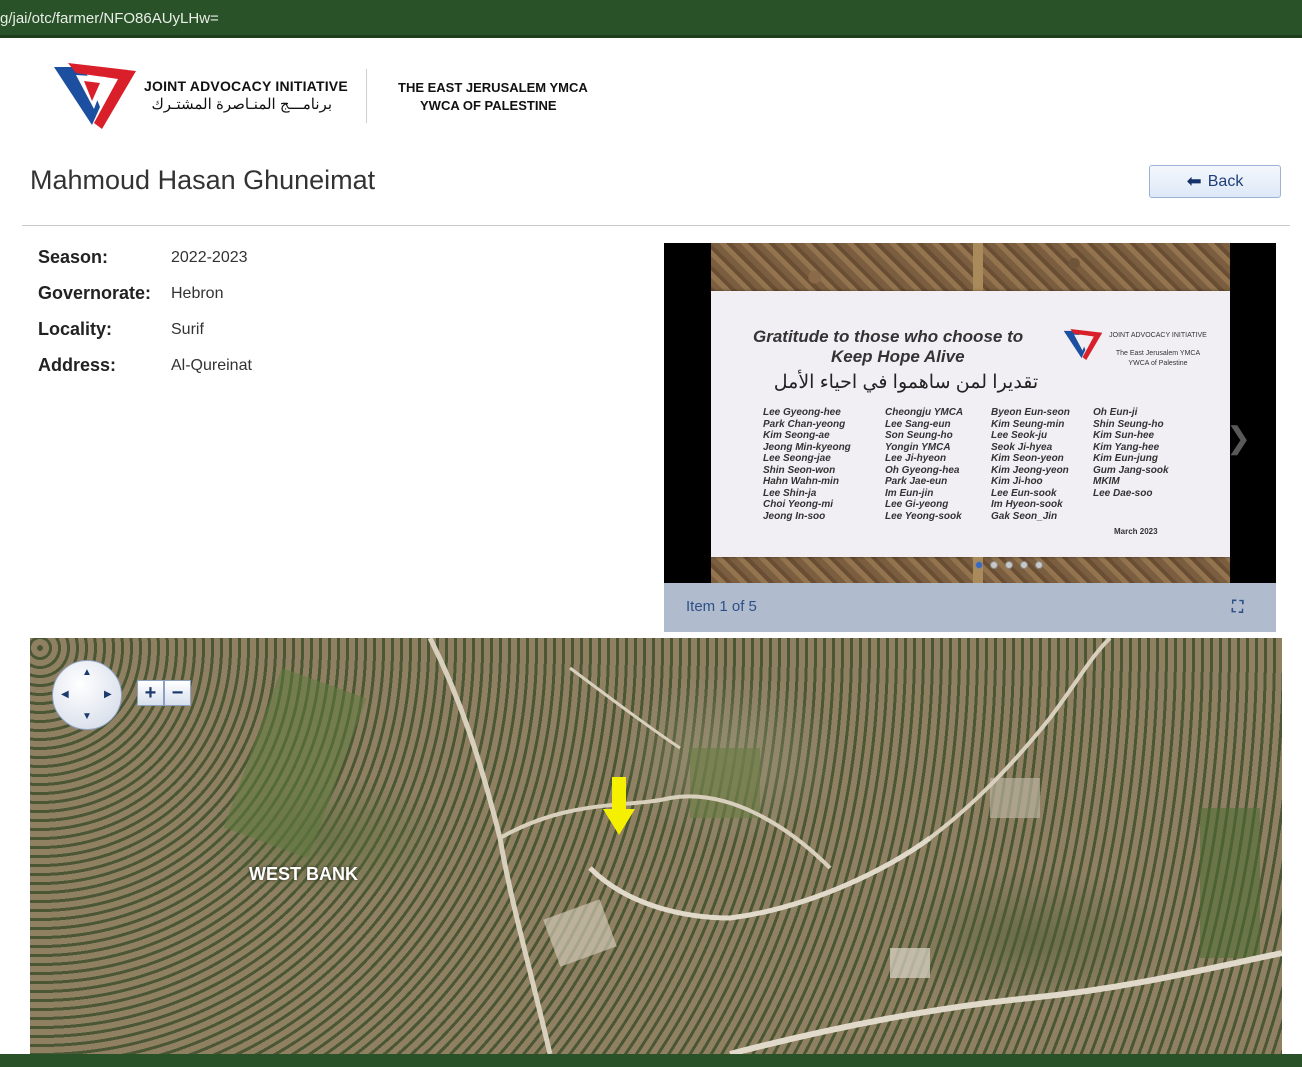  Describe the element at coordinates (1136, 531) in the screenshot. I see `sign-date: March 2023` at that location.